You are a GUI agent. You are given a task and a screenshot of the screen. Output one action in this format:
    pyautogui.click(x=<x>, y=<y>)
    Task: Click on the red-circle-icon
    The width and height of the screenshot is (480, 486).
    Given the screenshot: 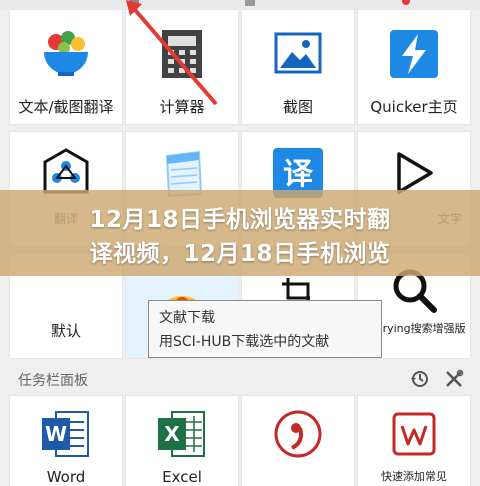 What is the action you would take?
    pyautogui.click(x=298, y=434)
    